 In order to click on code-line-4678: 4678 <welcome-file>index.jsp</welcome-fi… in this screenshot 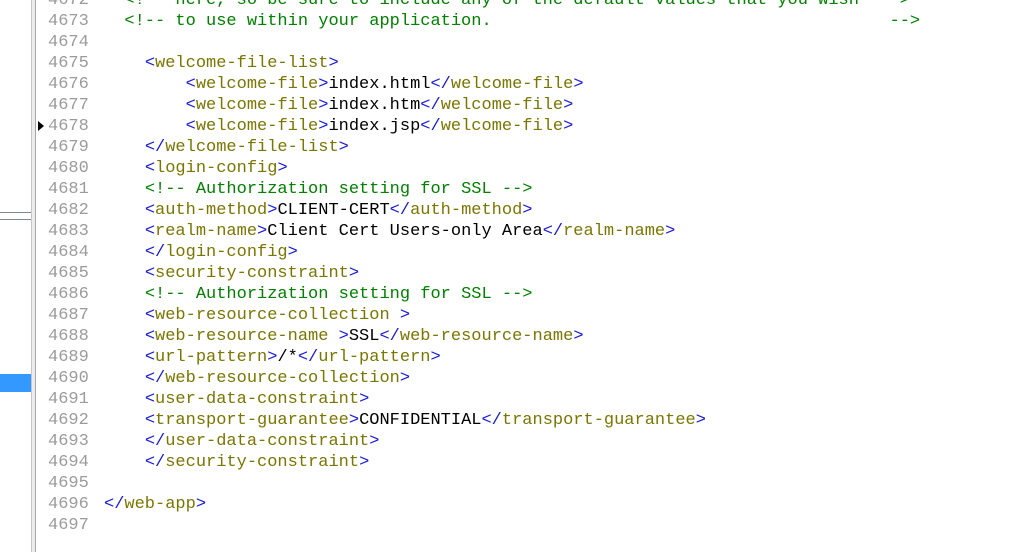, I will do `click(532, 126)`.